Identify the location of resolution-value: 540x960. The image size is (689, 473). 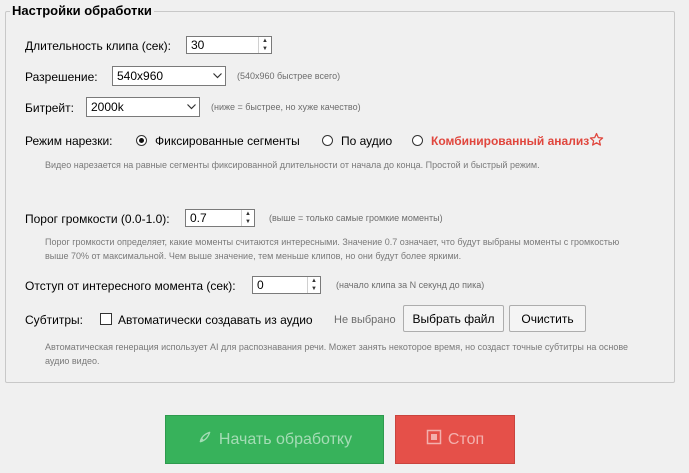
(140, 76).